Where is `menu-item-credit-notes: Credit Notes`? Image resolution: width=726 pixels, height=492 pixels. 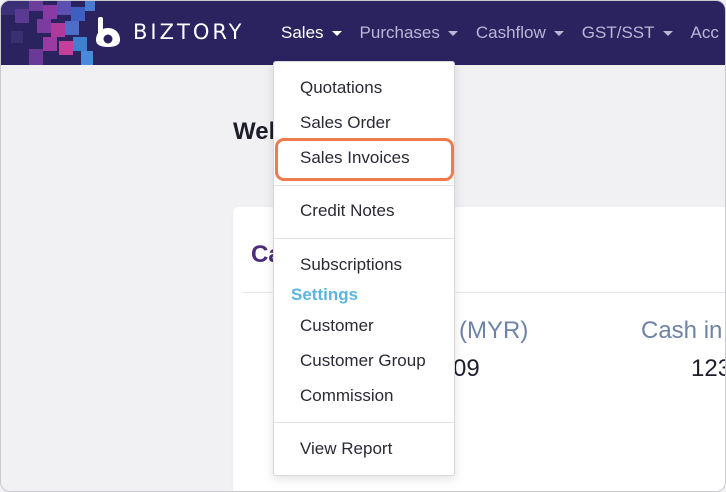
menu-item-credit-notes: Credit Notes is located at coordinates (347, 211).